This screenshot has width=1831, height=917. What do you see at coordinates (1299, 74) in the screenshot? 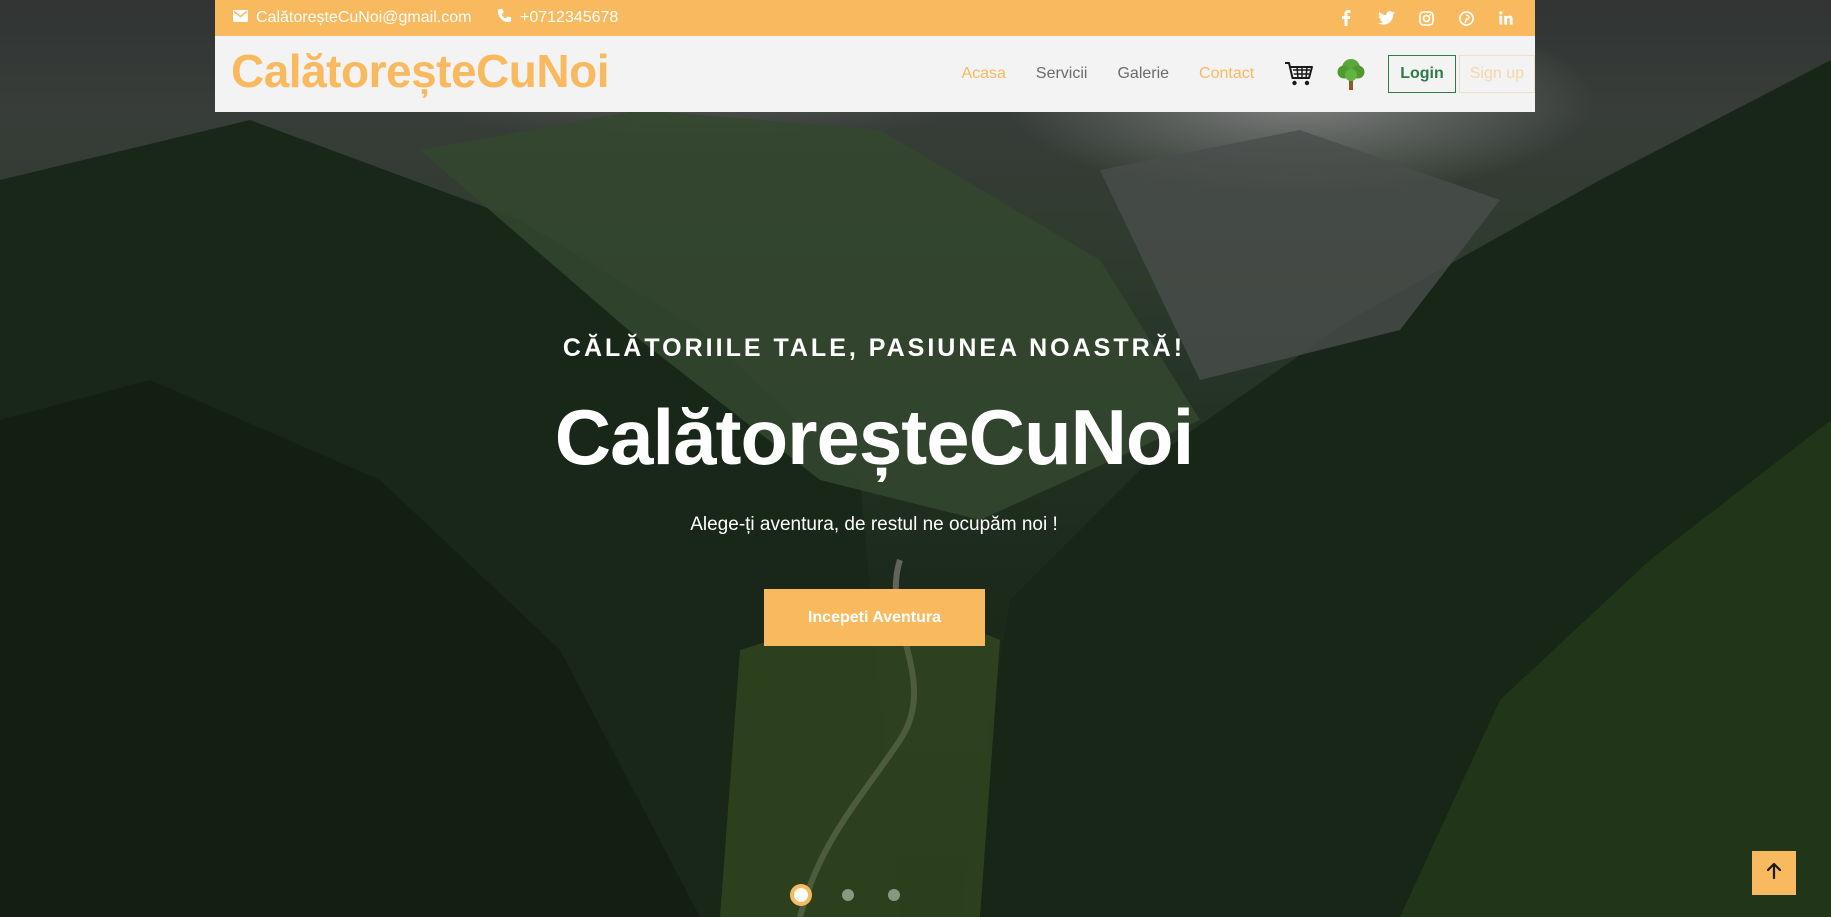
I see `cart-icon` at bounding box center [1299, 74].